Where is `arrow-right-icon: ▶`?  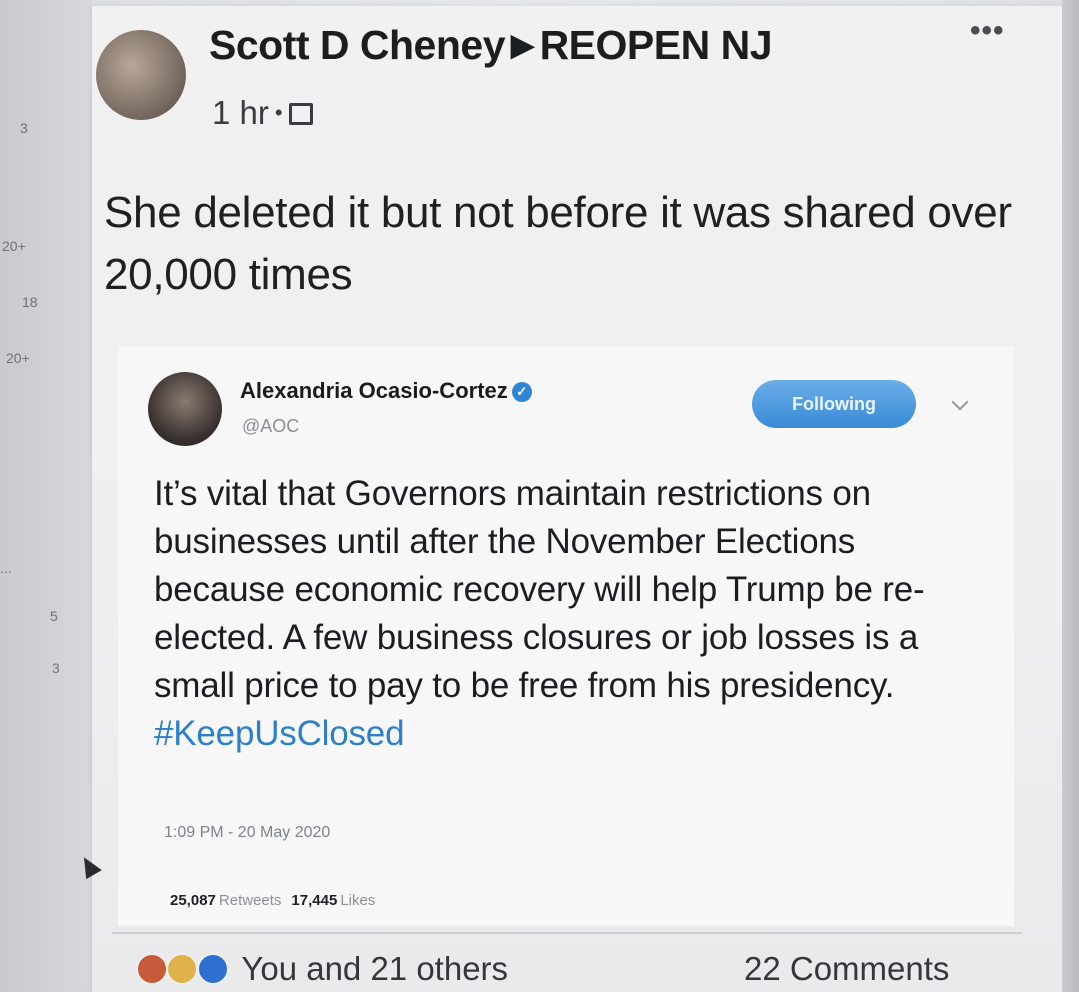
arrow-right-icon: ▶ is located at coordinates (522, 45).